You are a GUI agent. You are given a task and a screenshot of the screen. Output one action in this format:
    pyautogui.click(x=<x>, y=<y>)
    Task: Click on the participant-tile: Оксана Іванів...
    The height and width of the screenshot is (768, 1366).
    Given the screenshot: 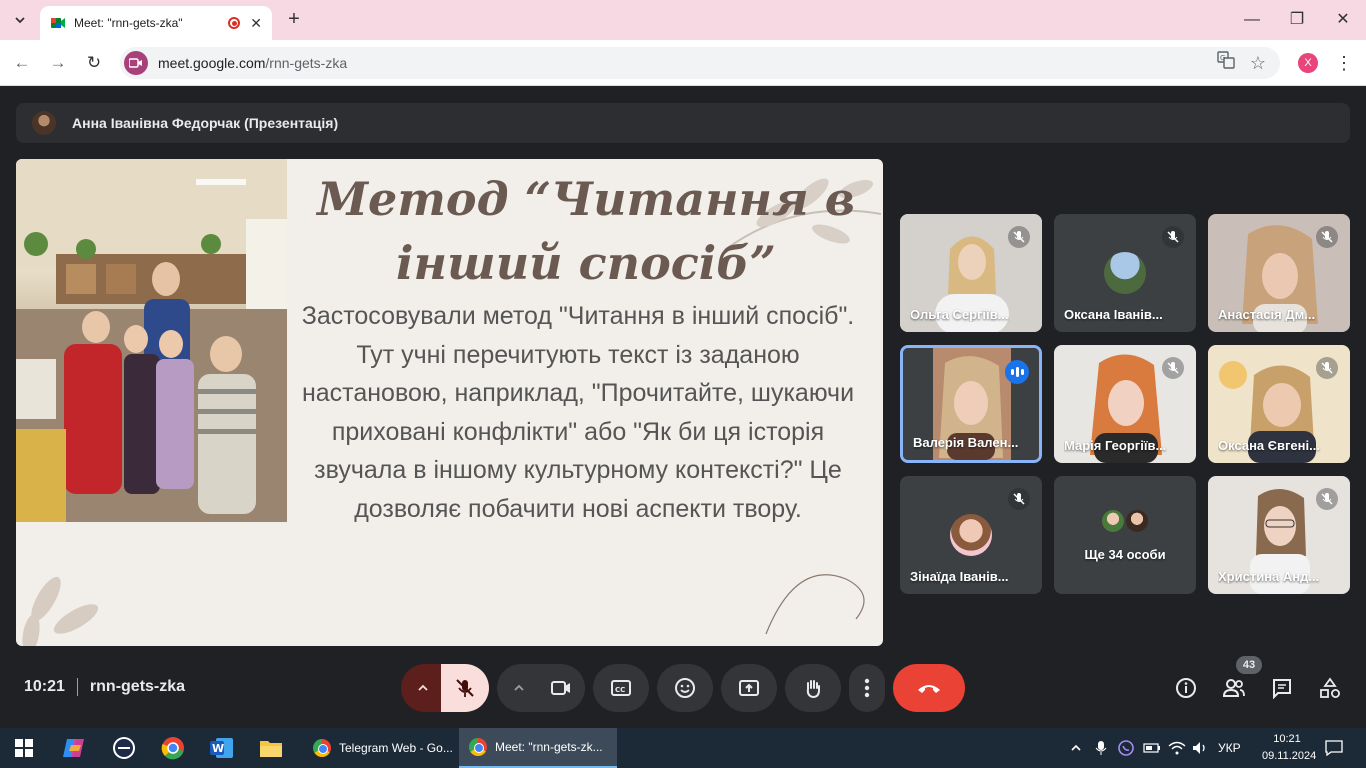 What is the action you would take?
    pyautogui.click(x=1125, y=273)
    